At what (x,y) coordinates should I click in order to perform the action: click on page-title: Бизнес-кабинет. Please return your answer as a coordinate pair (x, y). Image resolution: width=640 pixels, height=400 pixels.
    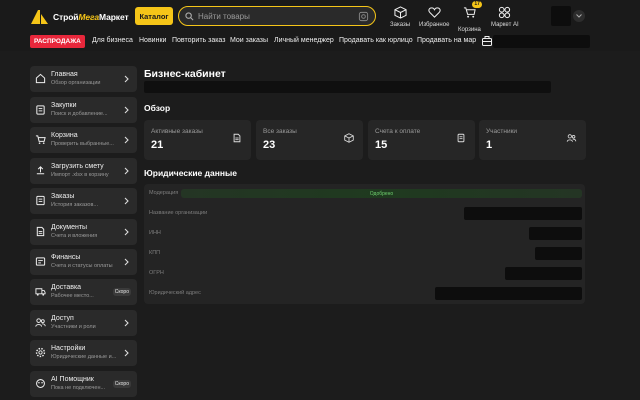
    Looking at the image, I should click on (185, 74).